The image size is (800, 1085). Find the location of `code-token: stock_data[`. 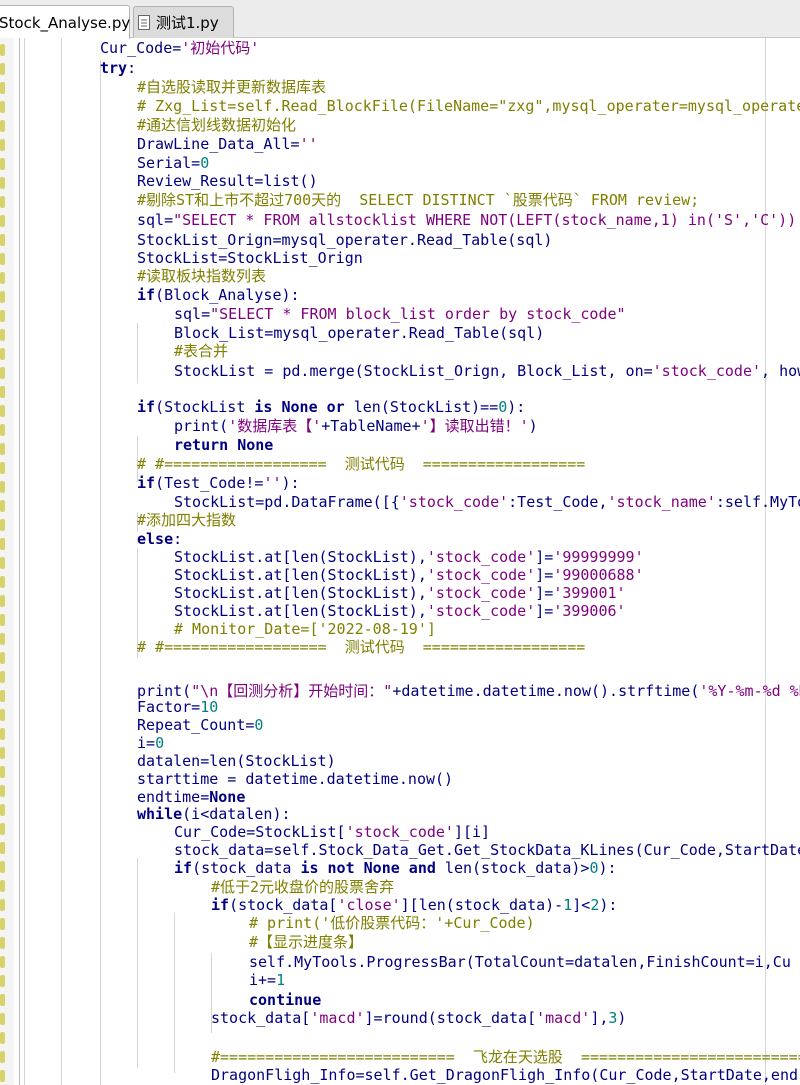

code-token: stock_data[ is located at coordinates (261, 1018).